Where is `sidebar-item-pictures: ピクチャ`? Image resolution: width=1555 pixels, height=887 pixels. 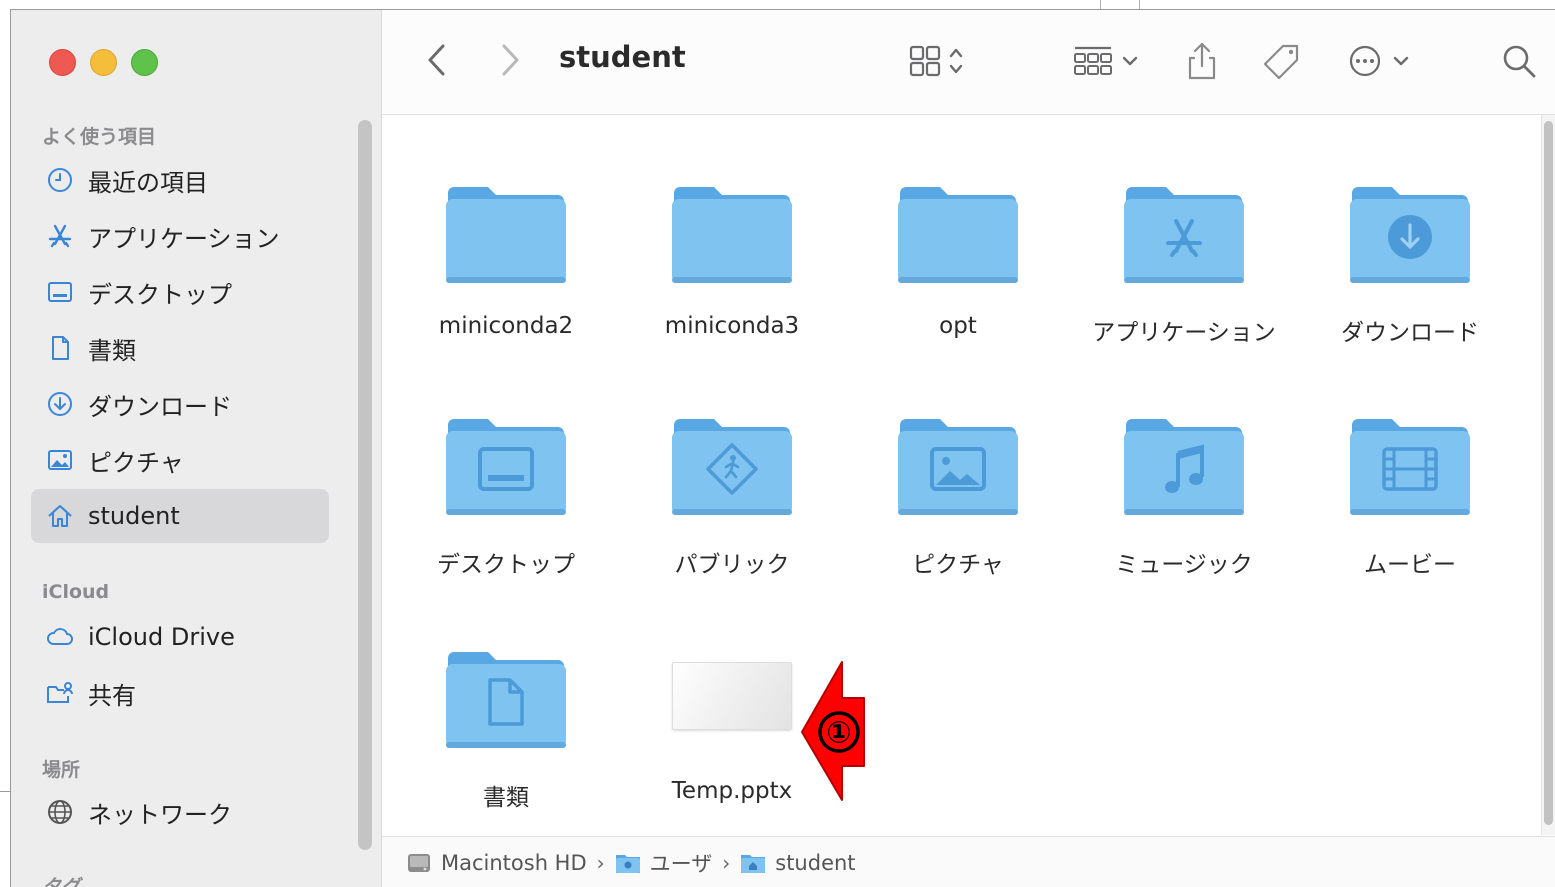
sidebar-item-pictures: ピクチャ is located at coordinates (180, 460).